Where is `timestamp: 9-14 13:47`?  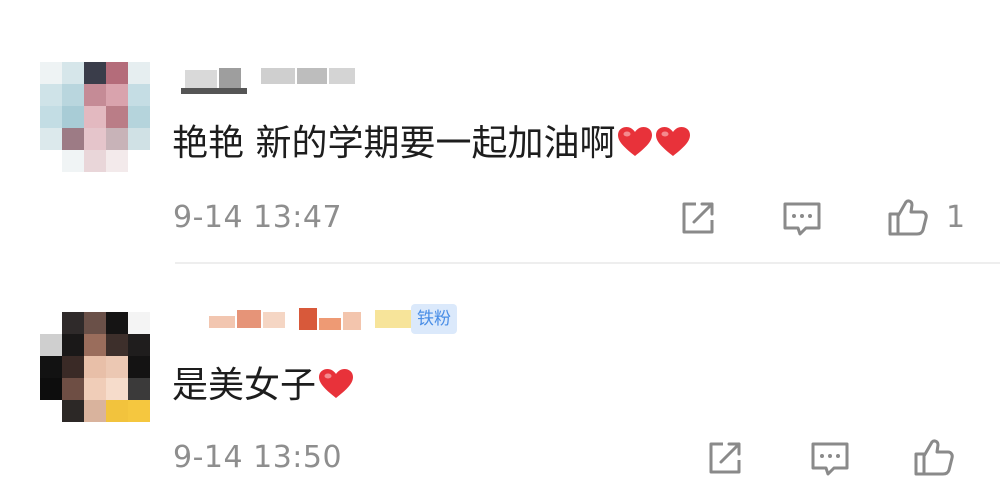 timestamp: 9-14 13:47 is located at coordinates (258, 217).